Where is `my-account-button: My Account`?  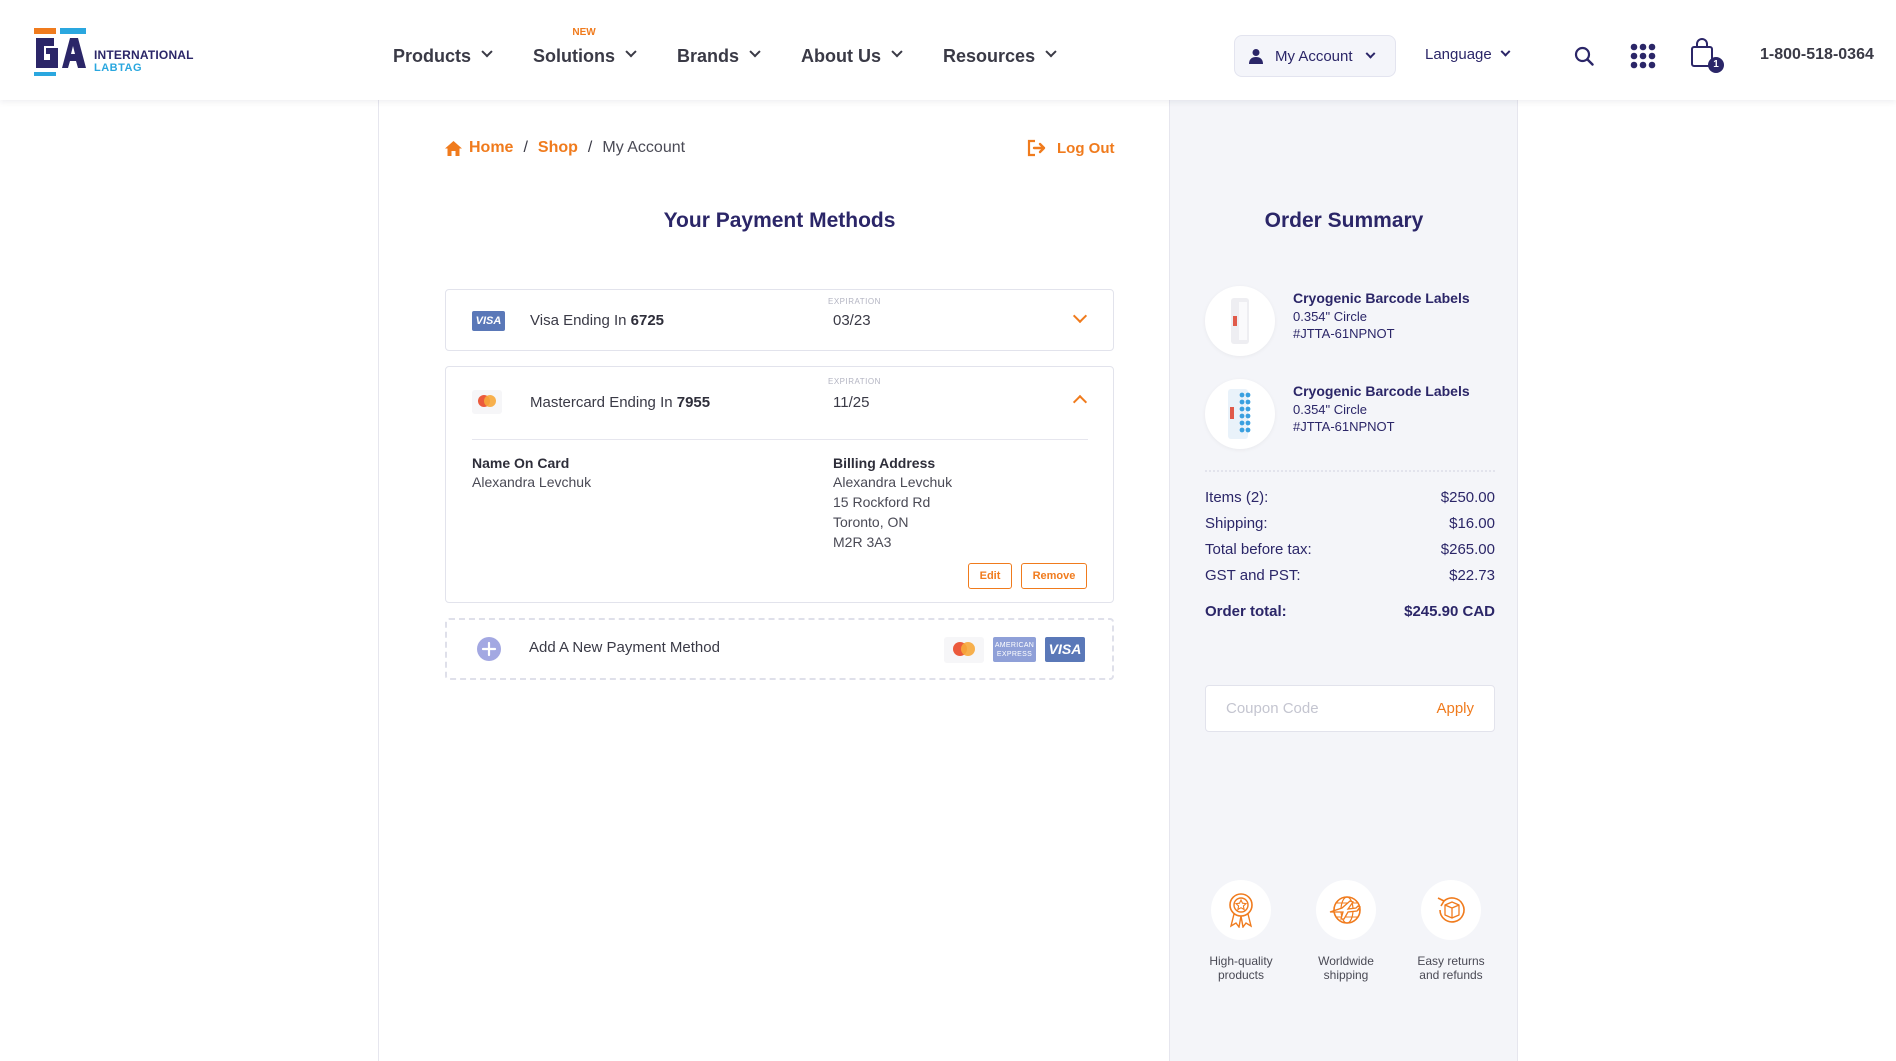
my-account-button: My Account is located at coordinates (1315, 56).